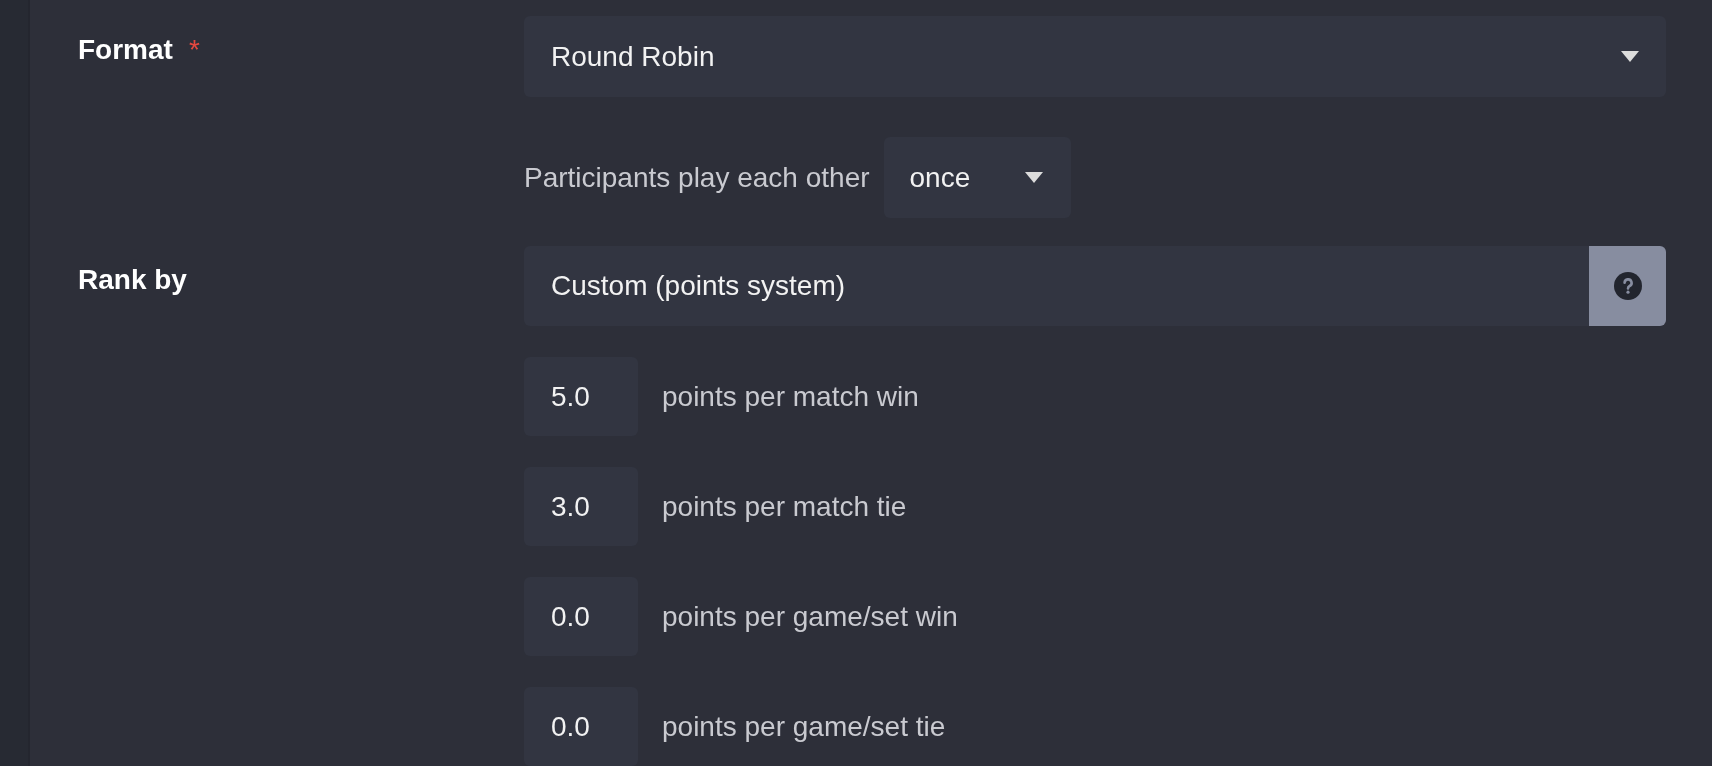 Image resolution: width=1712 pixels, height=766 pixels. What do you see at coordinates (790, 396) in the screenshot?
I see `points-label: points per match win` at bounding box center [790, 396].